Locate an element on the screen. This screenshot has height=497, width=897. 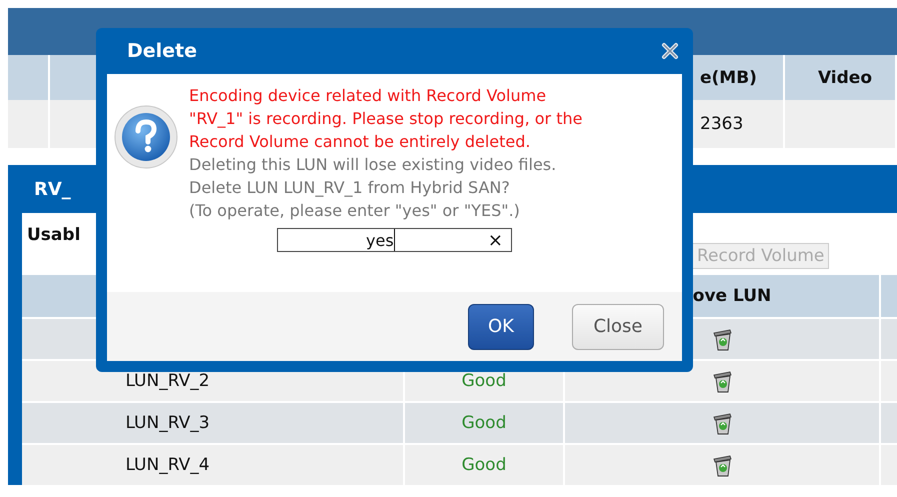
close-icon is located at coordinates (670, 51).